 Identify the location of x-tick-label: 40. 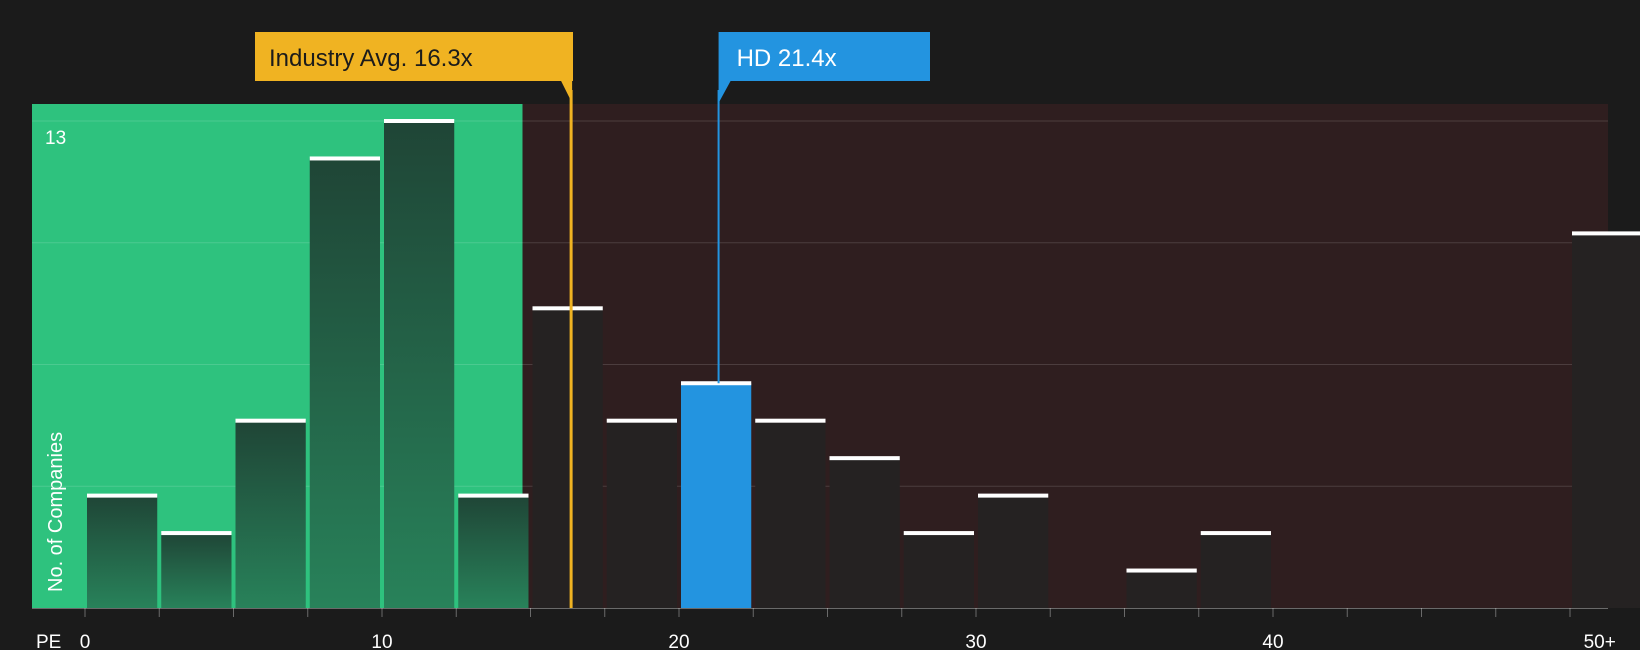
(1272, 641).